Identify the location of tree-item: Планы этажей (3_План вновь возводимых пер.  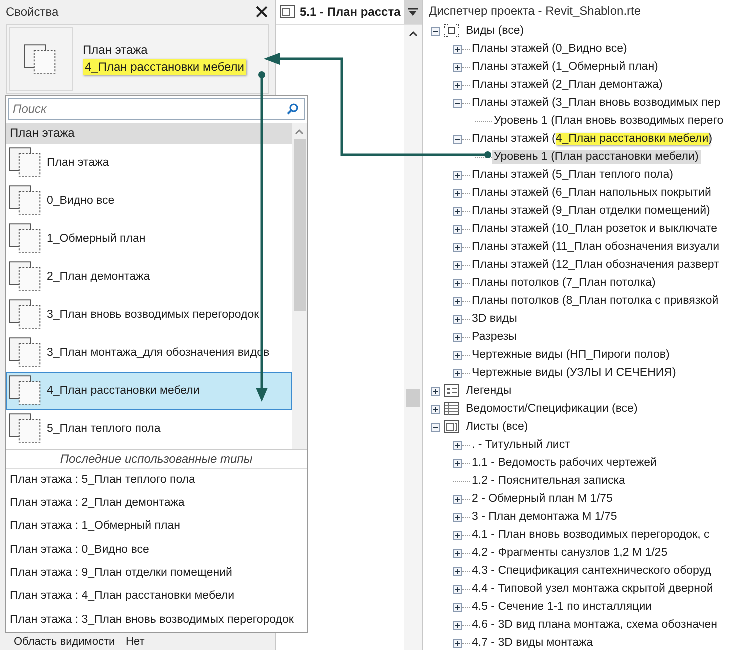
(596, 103).